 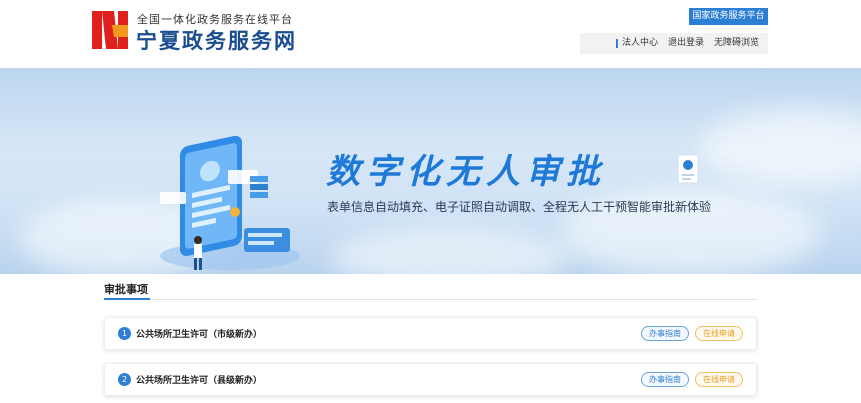 What do you see at coordinates (127, 299) in the screenshot?
I see `section-title-underline` at bounding box center [127, 299].